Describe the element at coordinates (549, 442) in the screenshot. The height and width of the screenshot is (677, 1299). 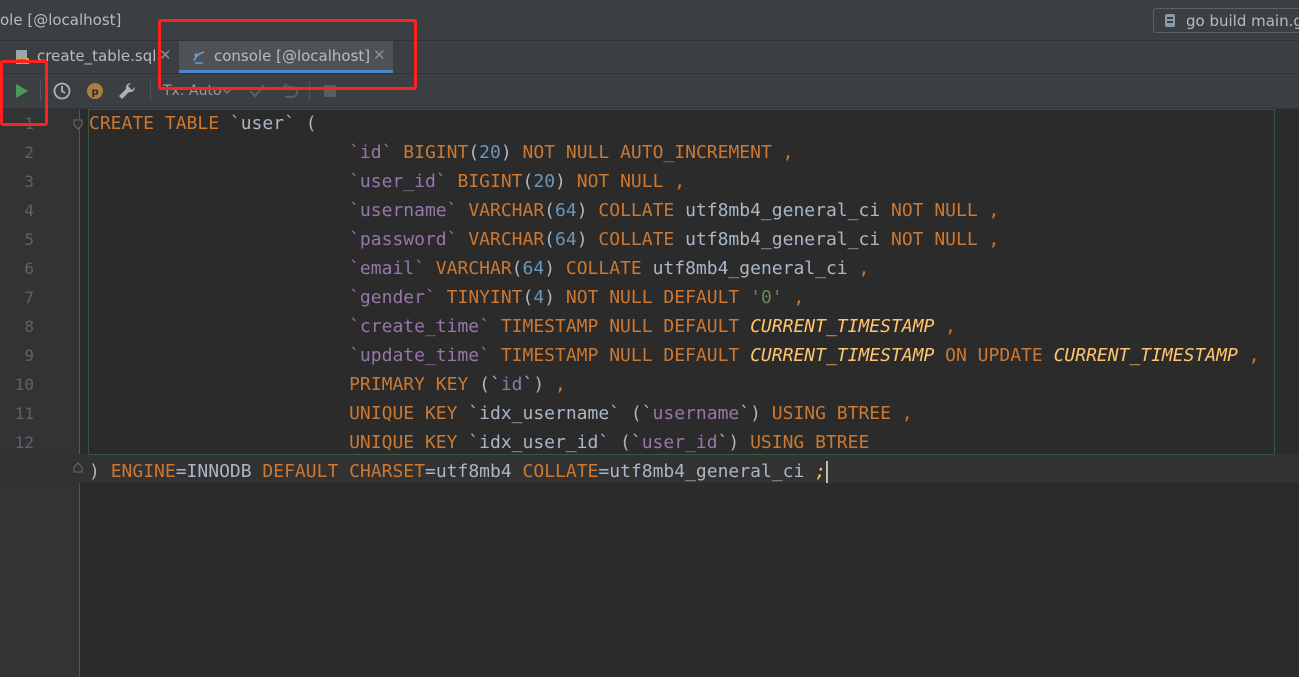
I see `code-token: `idx_user_id` (`` at that location.